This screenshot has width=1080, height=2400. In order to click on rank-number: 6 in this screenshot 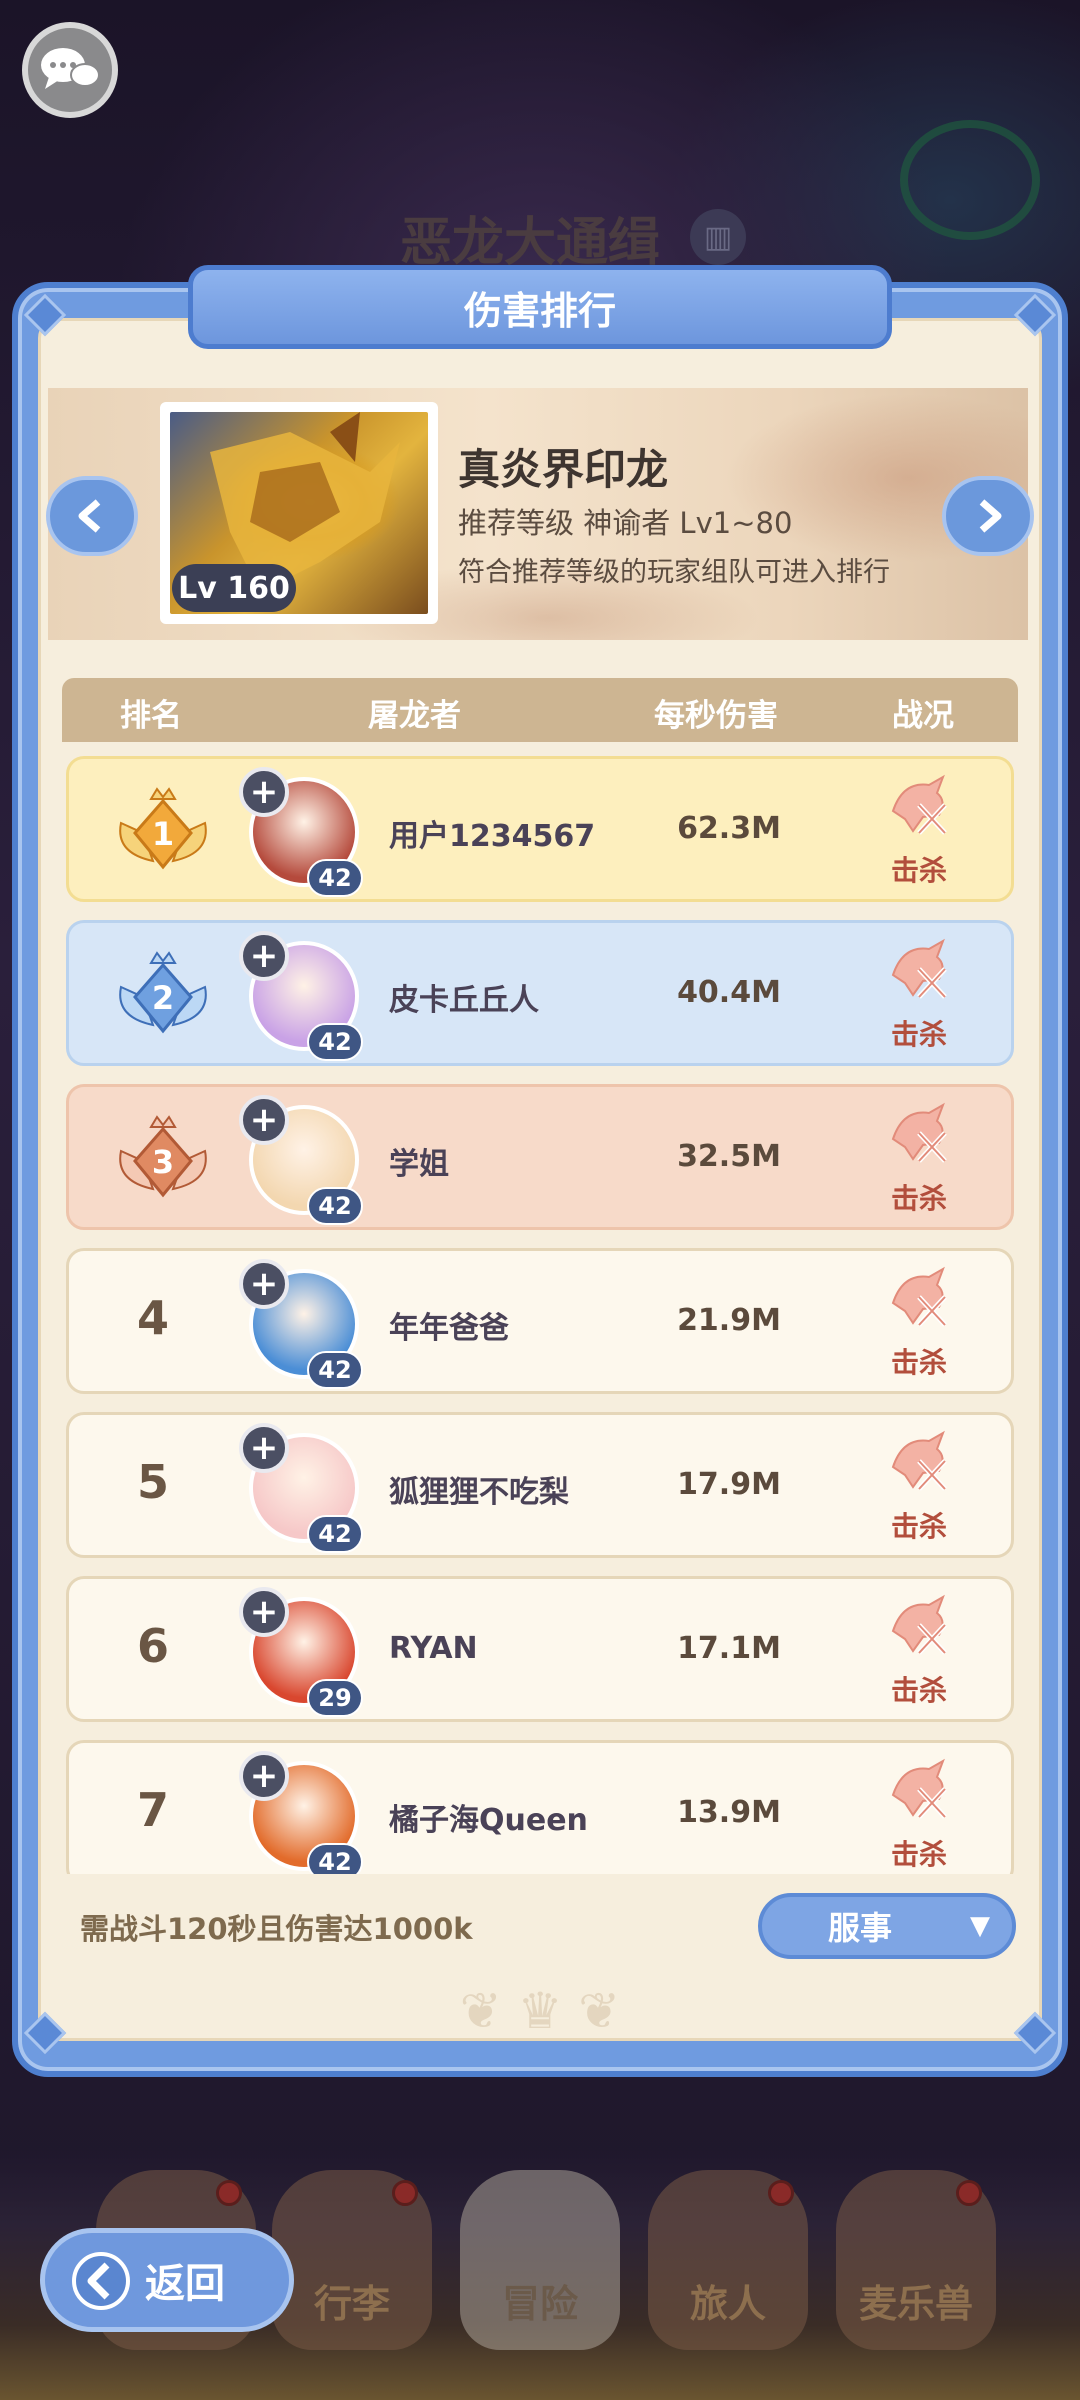, I will do `click(152, 1646)`.